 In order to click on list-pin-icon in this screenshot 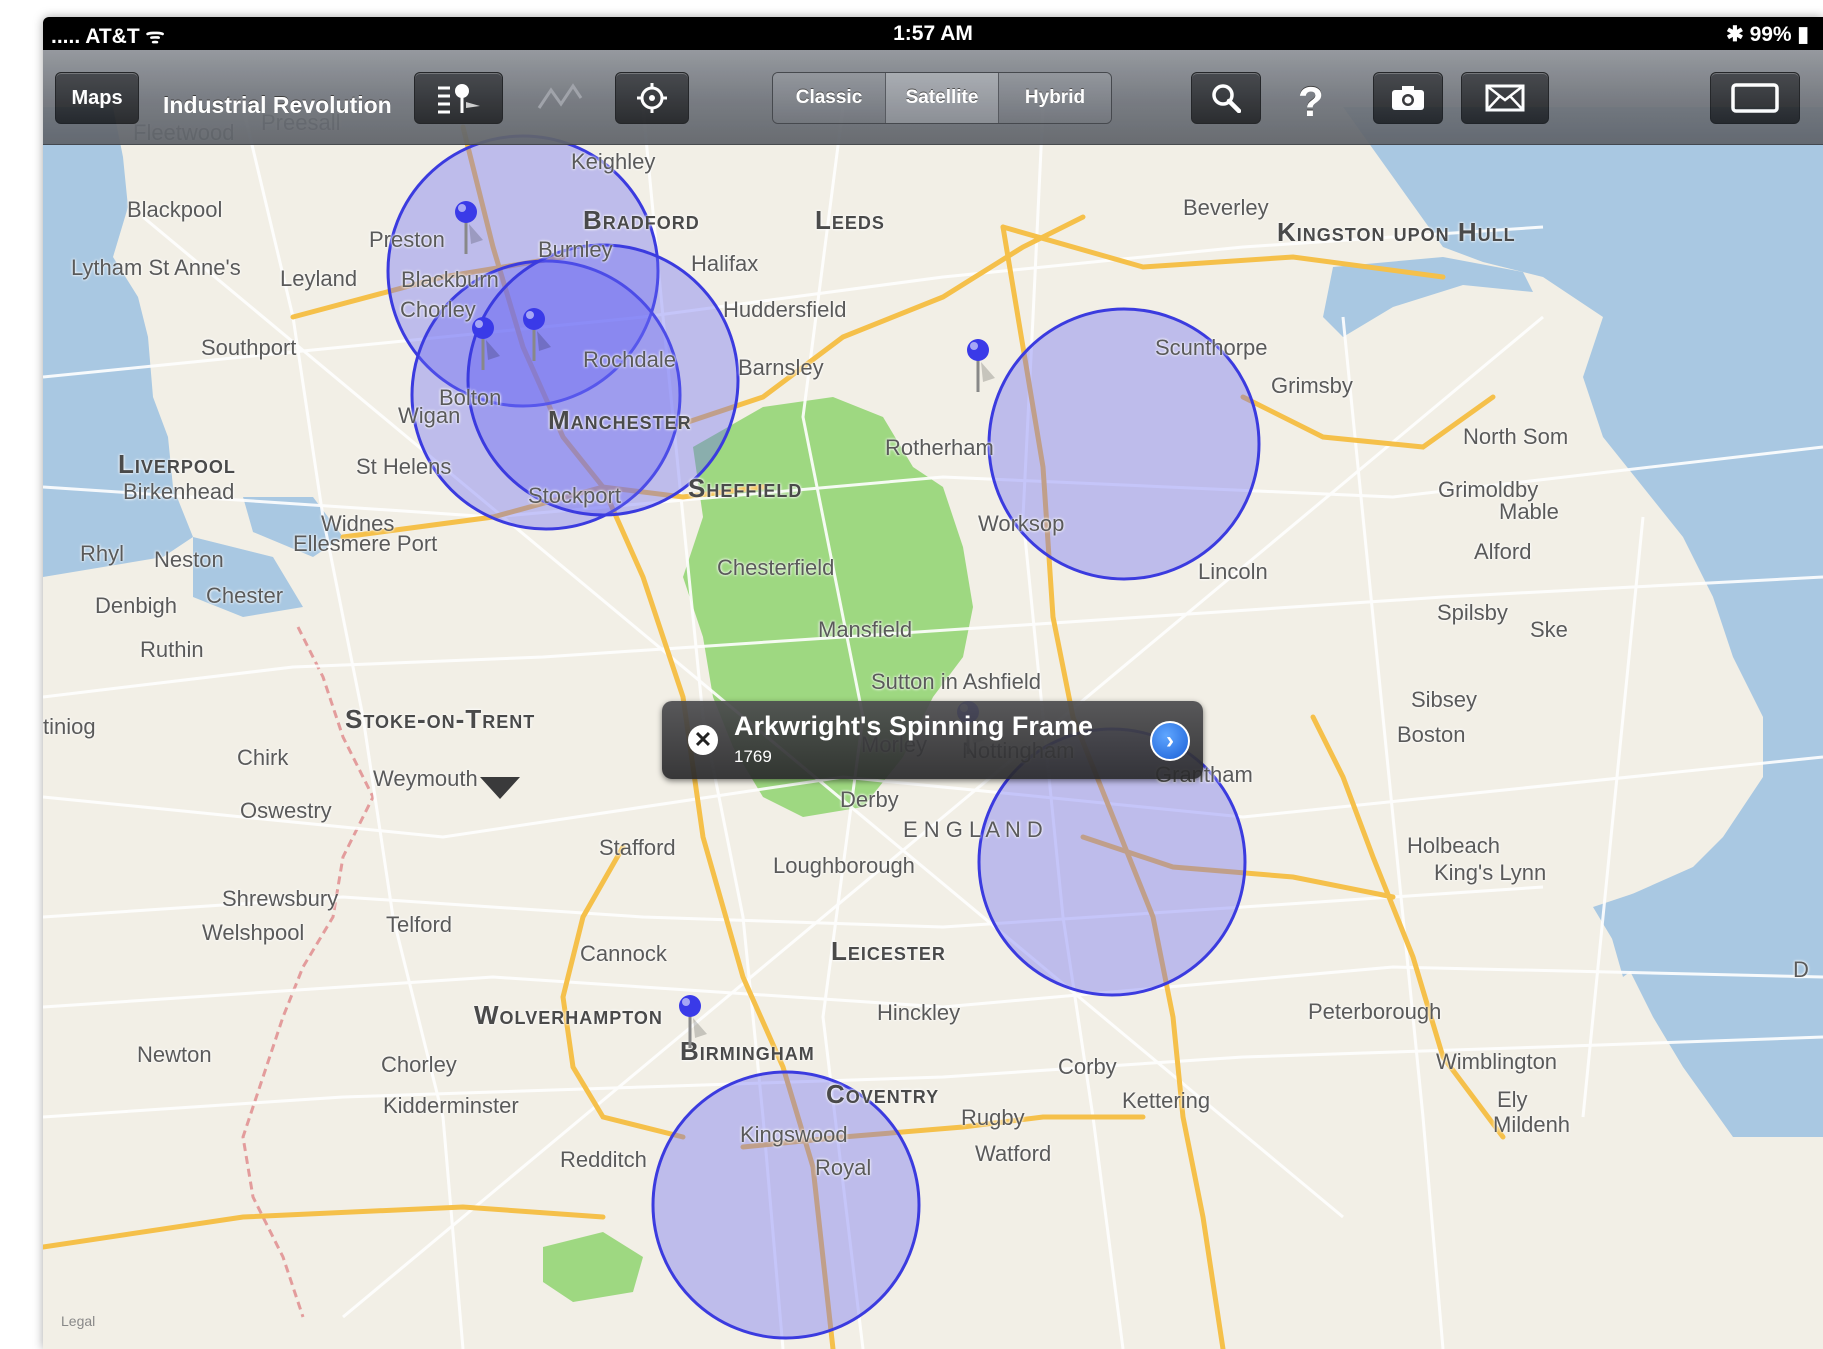, I will do `click(459, 98)`.